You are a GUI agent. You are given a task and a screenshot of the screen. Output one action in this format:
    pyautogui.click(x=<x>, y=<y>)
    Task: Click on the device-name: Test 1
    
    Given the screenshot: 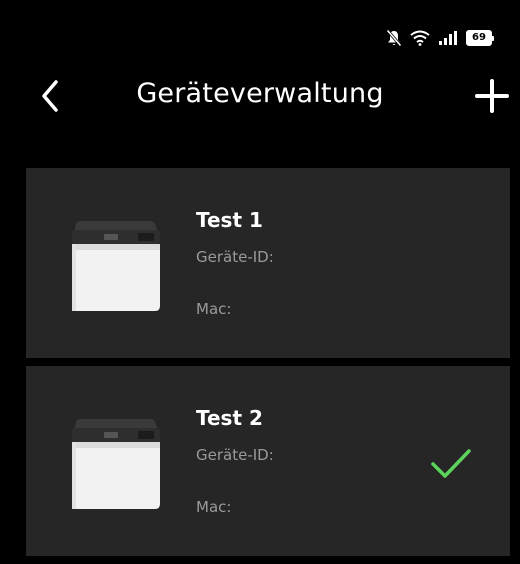 What is the action you would take?
    pyautogui.click(x=229, y=220)
    